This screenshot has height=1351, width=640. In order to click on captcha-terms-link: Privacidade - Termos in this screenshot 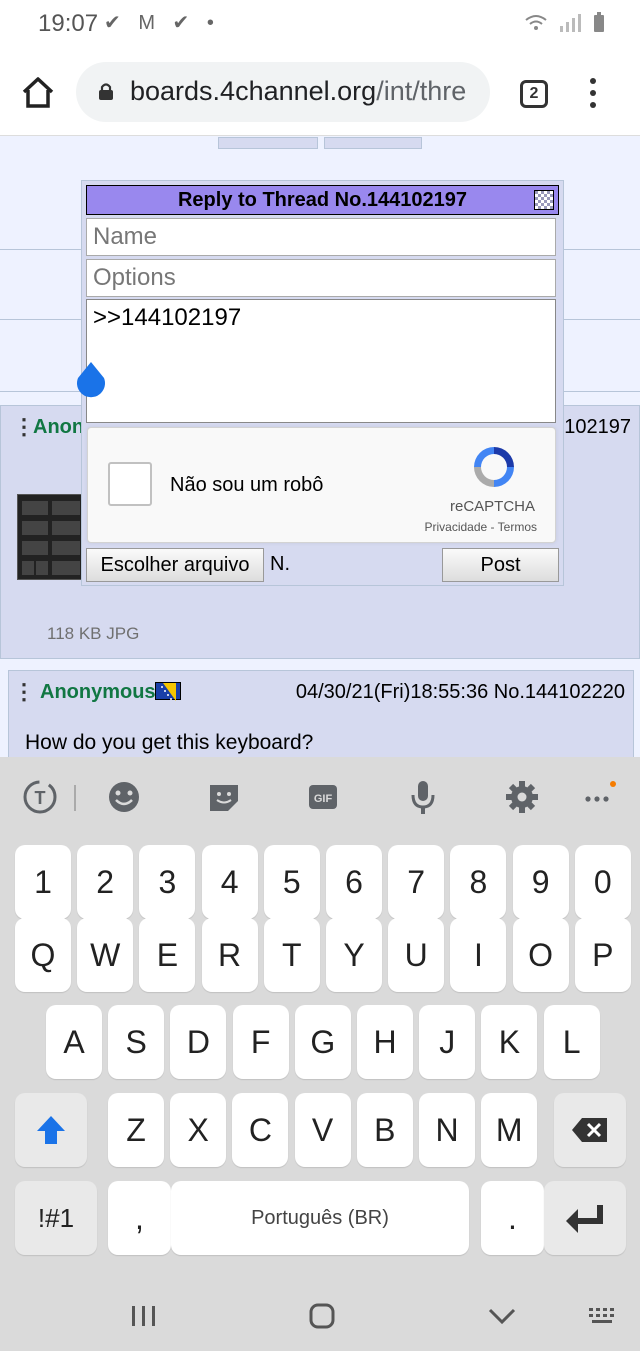, I will do `click(481, 527)`.